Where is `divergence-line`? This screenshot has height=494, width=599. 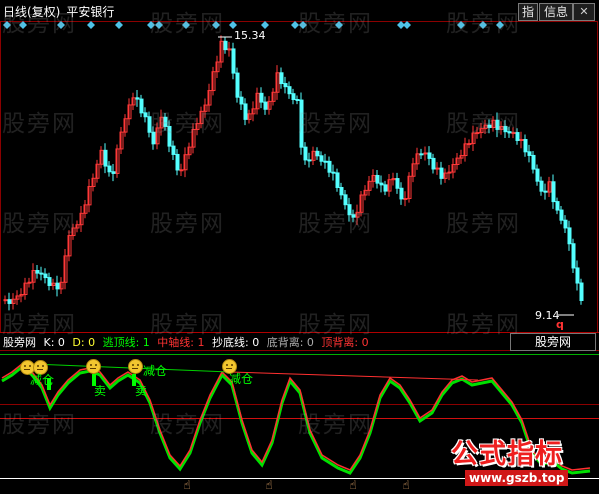 divergence-line is located at coordinates (354, 376).